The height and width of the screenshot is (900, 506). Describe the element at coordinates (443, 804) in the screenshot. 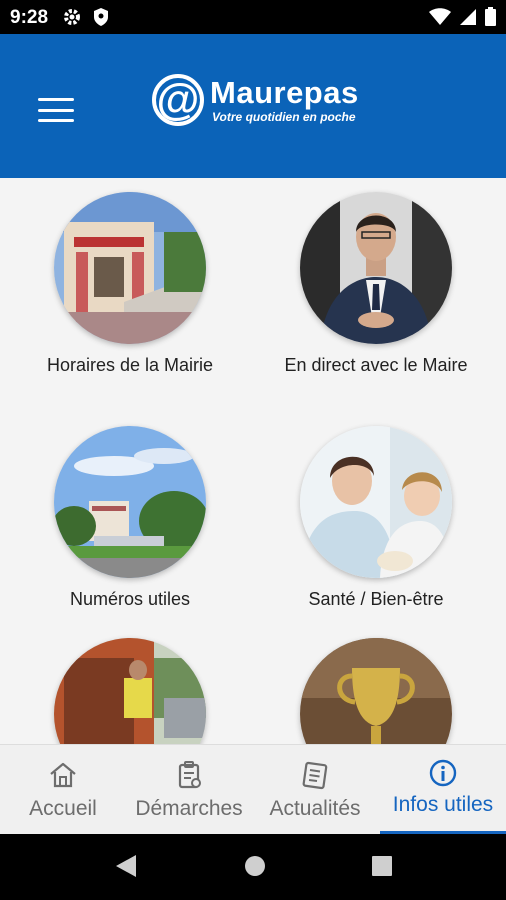

I see `nav-label: Infos utiles` at that location.